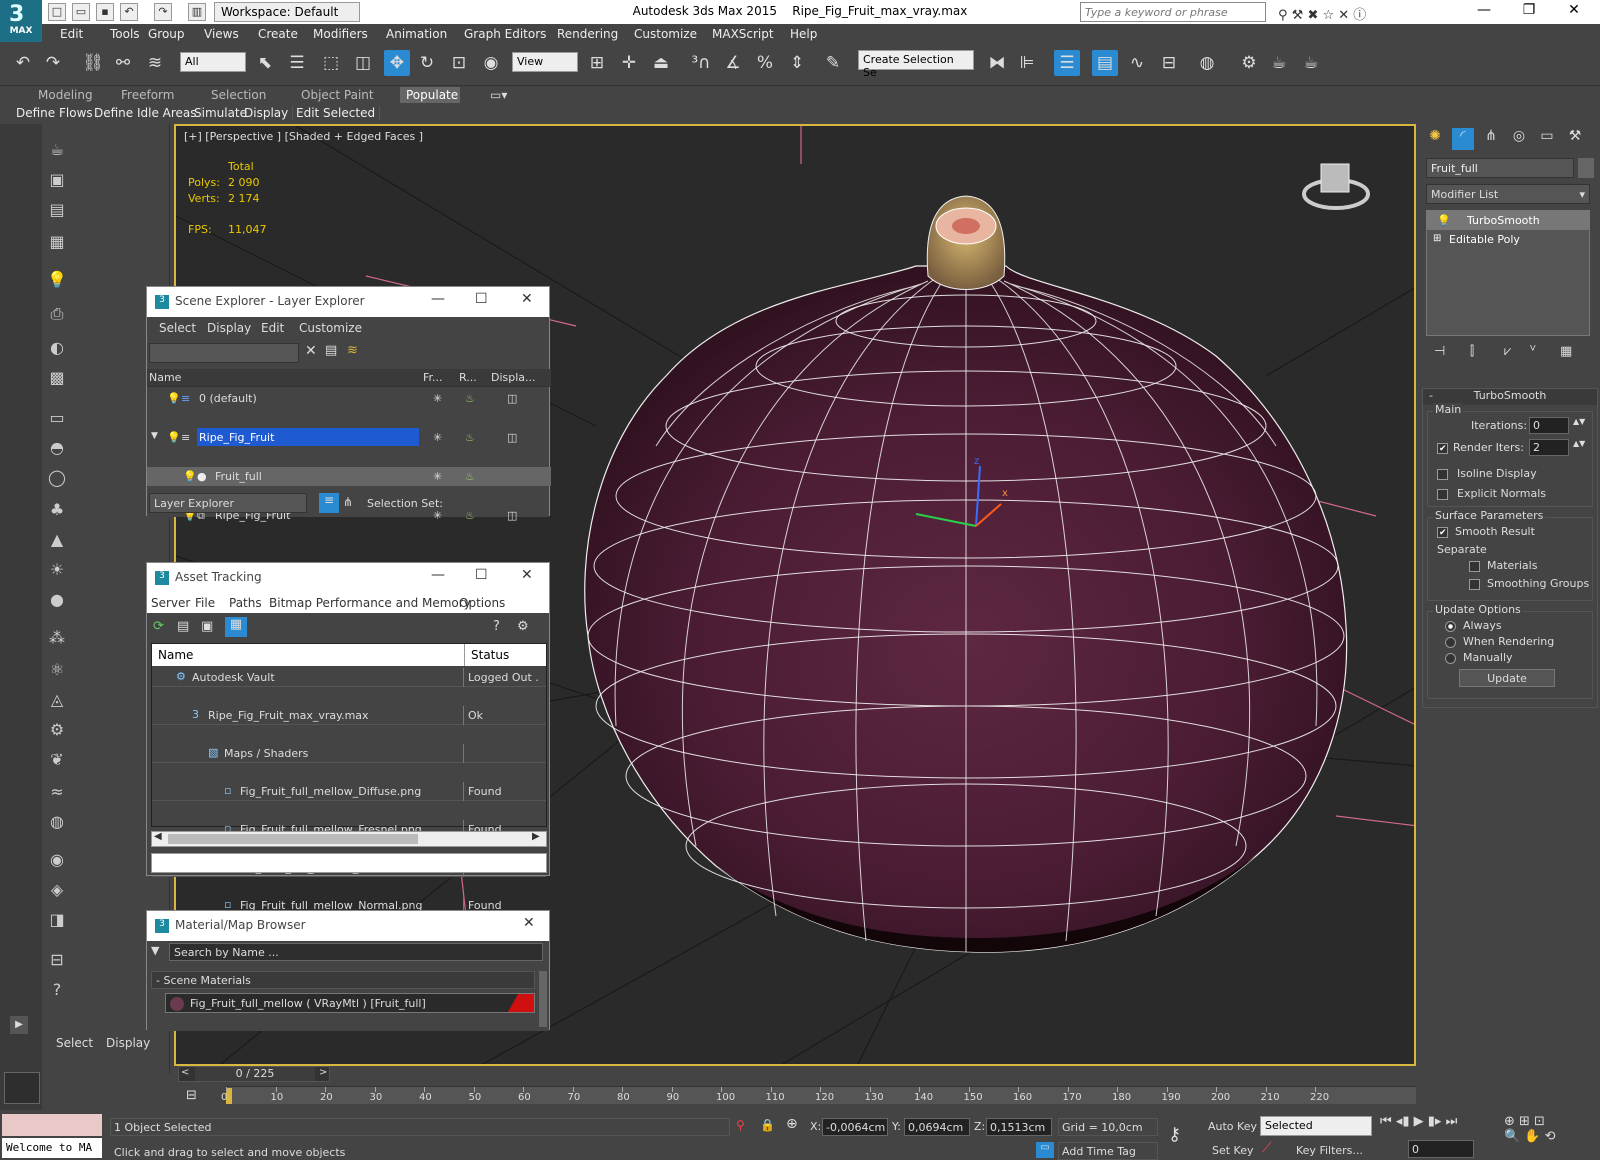 The height and width of the screenshot is (1160, 1600). What do you see at coordinates (1450, 658) in the screenshot?
I see `manually-radio` at bounding box center [1450, 658].